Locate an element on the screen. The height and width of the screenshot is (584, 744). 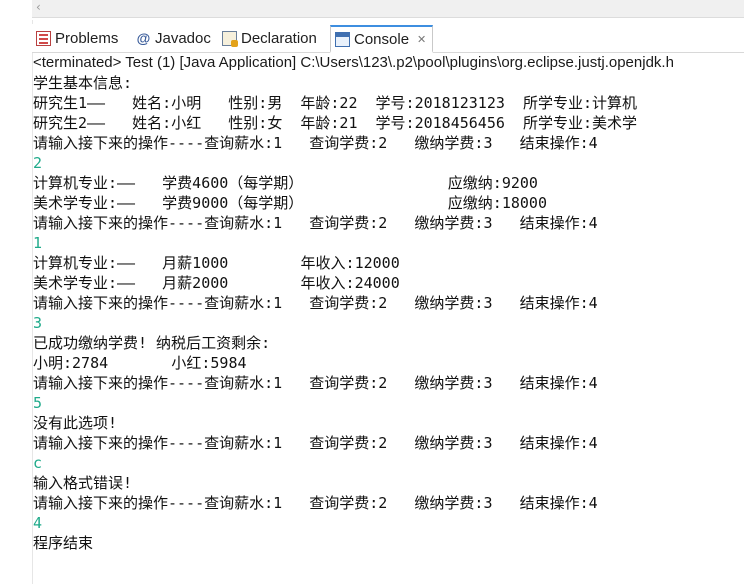
tab-declaration: Declaration is located at coordinates (269, 38).